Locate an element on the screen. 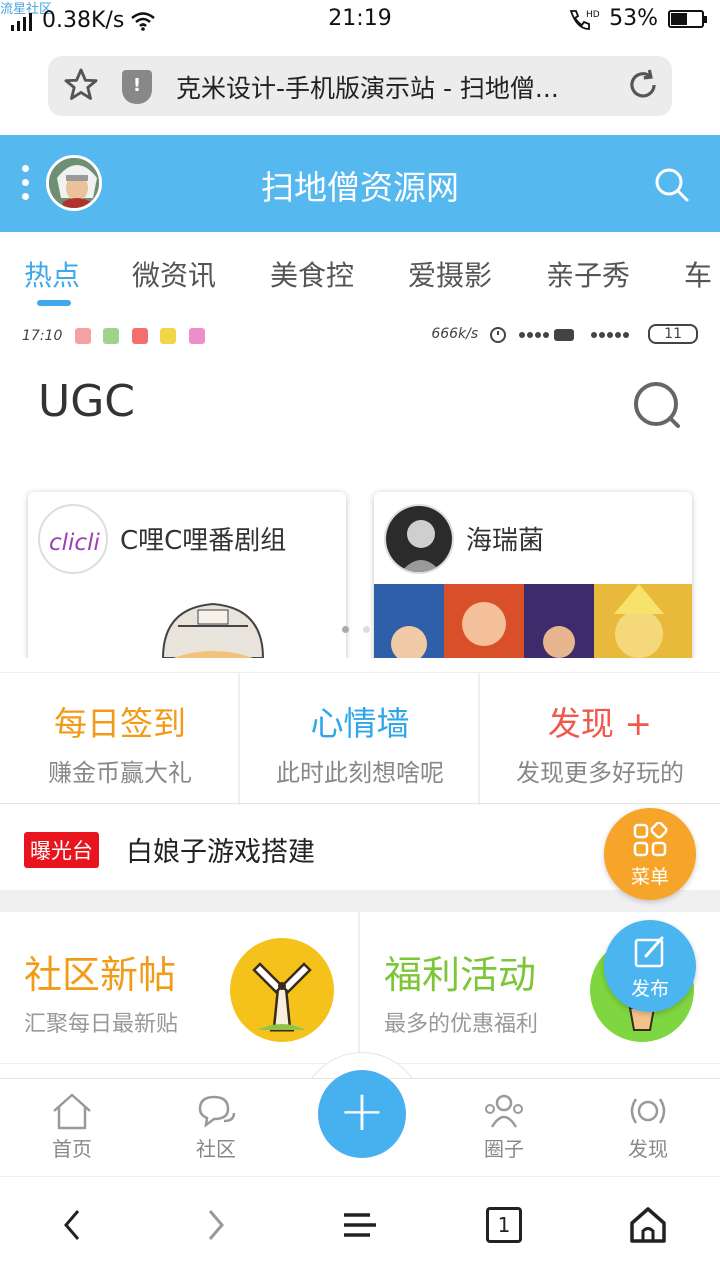 The image size is (720, 1280). nav-community: 社区 is located at coordinates (216, 1126).